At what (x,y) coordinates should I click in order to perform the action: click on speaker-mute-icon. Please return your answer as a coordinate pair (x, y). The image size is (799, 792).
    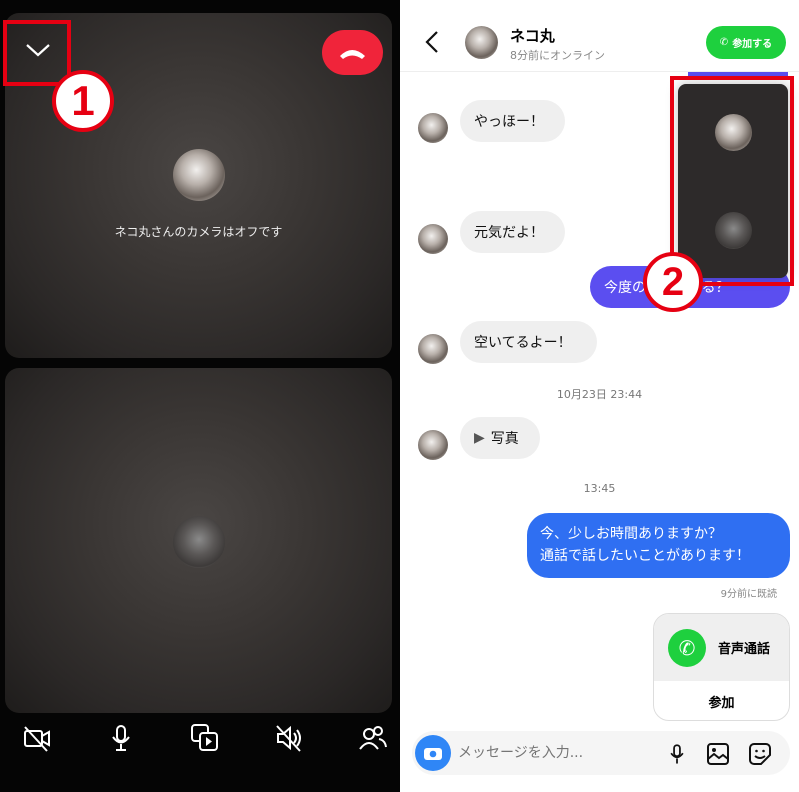
    Looking at the image, I should click on (289, 738).